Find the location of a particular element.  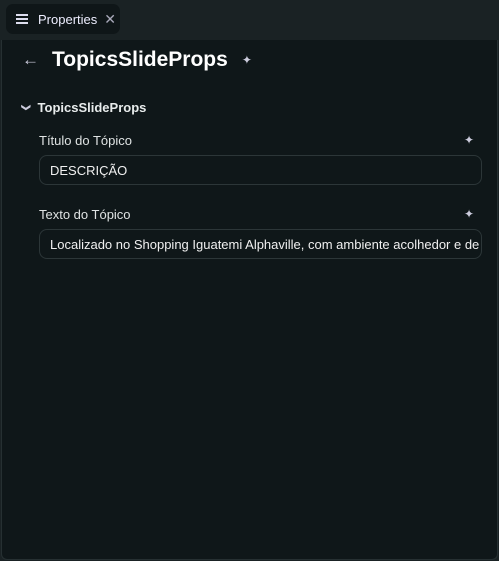

field-label: Título do Tópico is located at coordinates (85, 140).